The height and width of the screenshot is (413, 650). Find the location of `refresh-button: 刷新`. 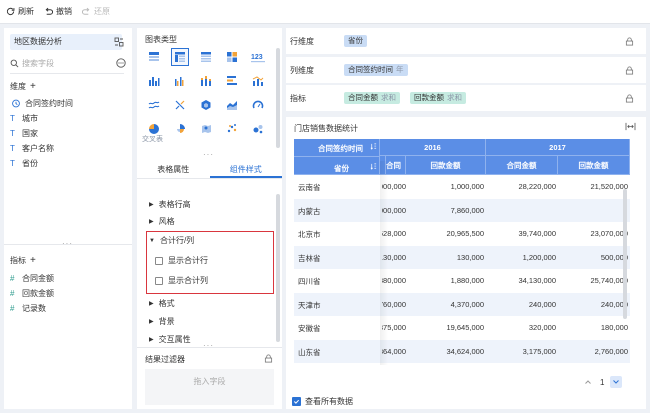

refresh-button: 刷新 is located at coordinates (20, 11).